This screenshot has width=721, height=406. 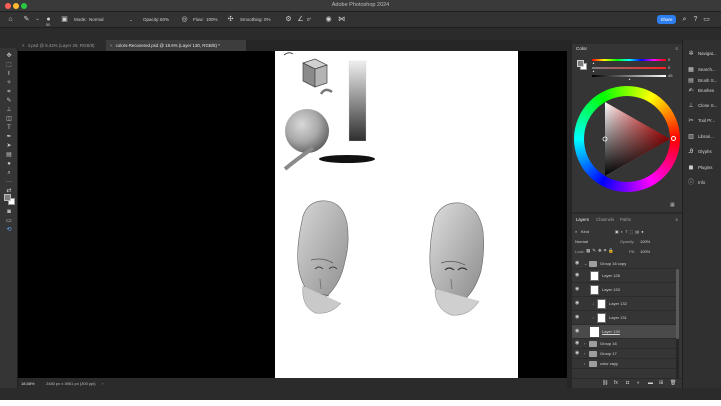 What do you see at coordinates (581, 48) in the screenshot?
I see `color-panel-title: Color` at bounding box center [581, 48].